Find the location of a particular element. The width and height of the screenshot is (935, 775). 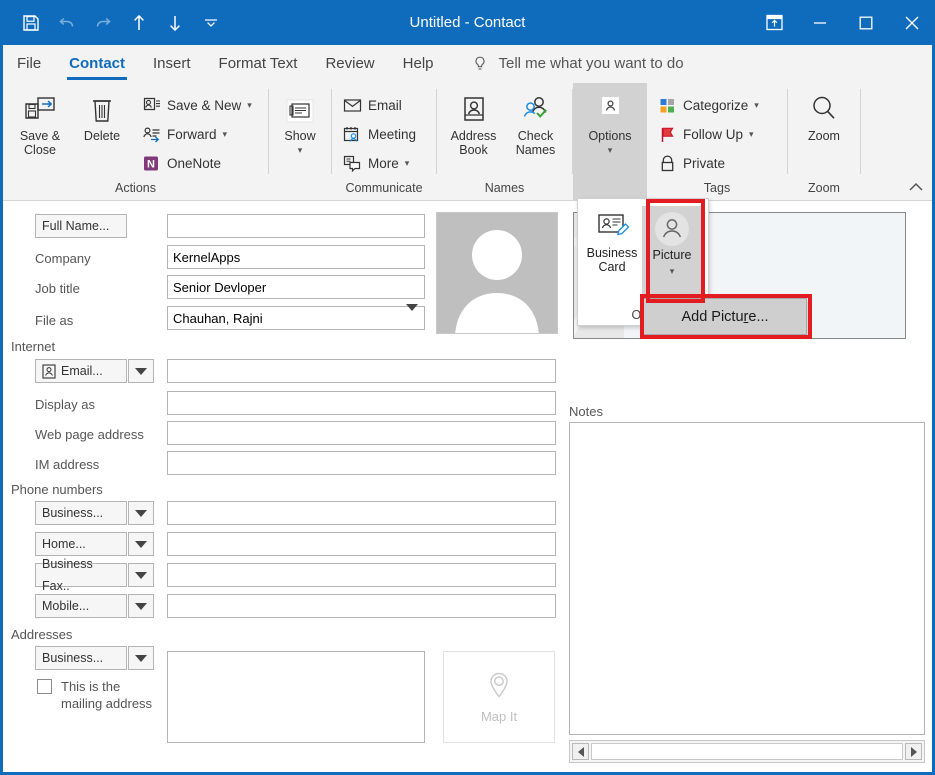

map-it-button: Map It is located at coordinates (499, 697).